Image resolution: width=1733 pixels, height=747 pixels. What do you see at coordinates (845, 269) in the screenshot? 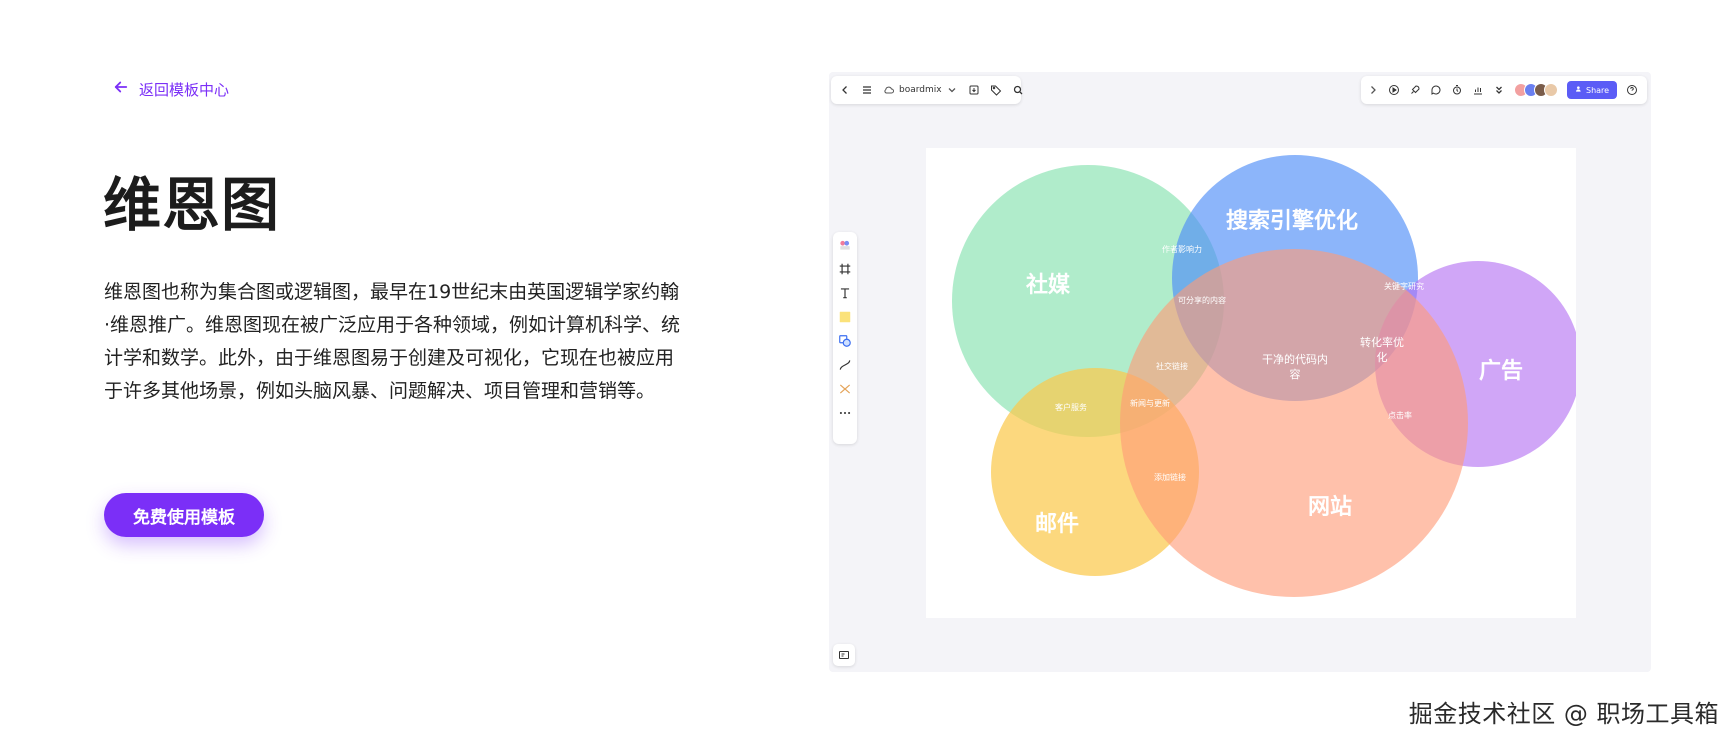
I see `frame-icon` at bounding box center [845, 269].